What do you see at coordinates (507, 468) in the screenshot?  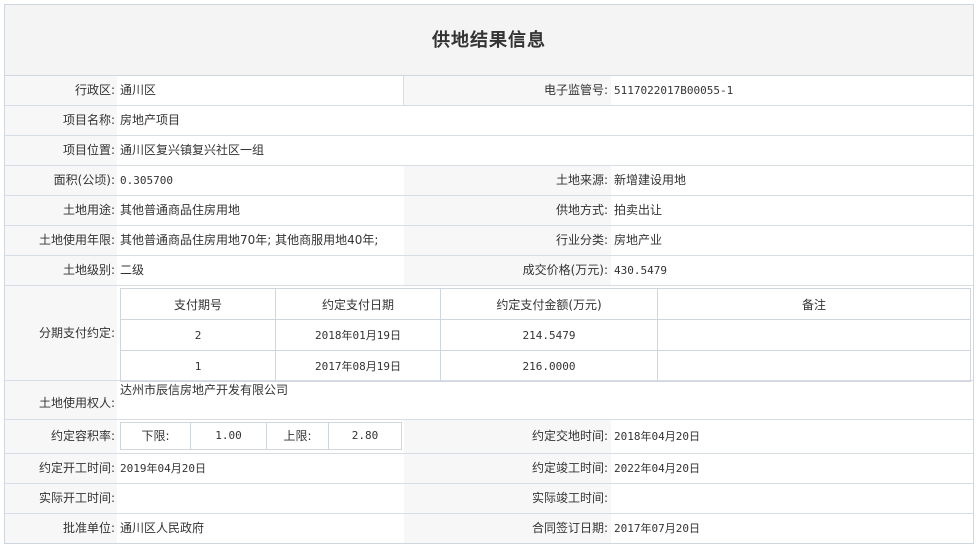 I see `completion-time-label: 约定竣工时间:` at bounding box center [507, 468].